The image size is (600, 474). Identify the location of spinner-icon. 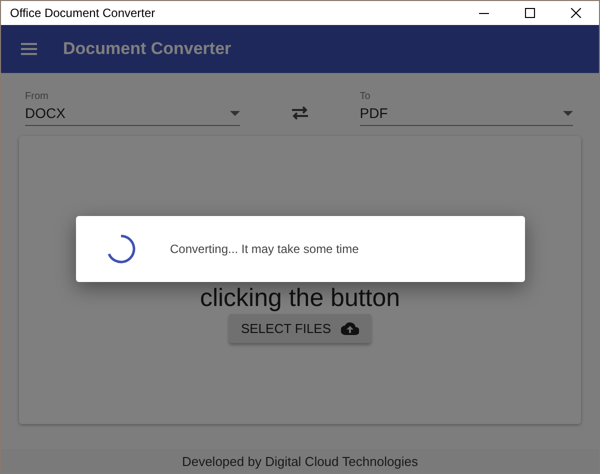
(121, 249).